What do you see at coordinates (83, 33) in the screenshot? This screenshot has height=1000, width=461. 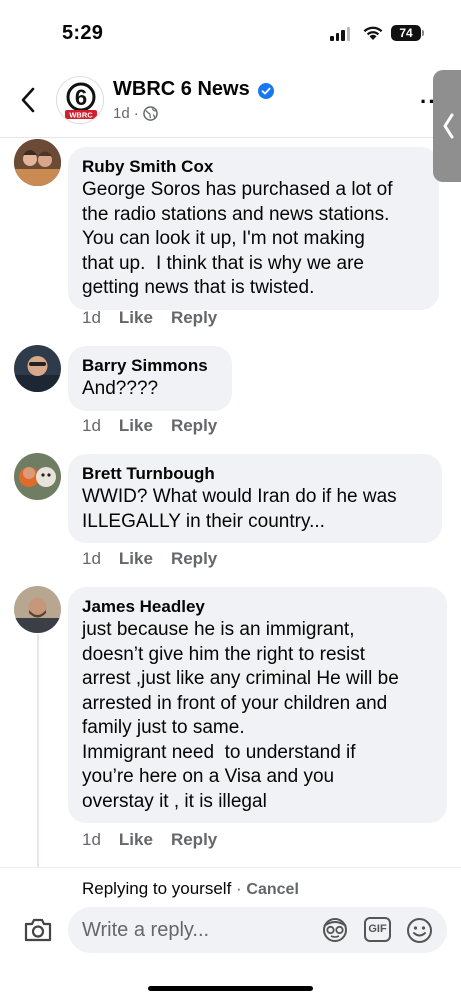 I see `status-time: 5:29` at bounding box center [83, 33].